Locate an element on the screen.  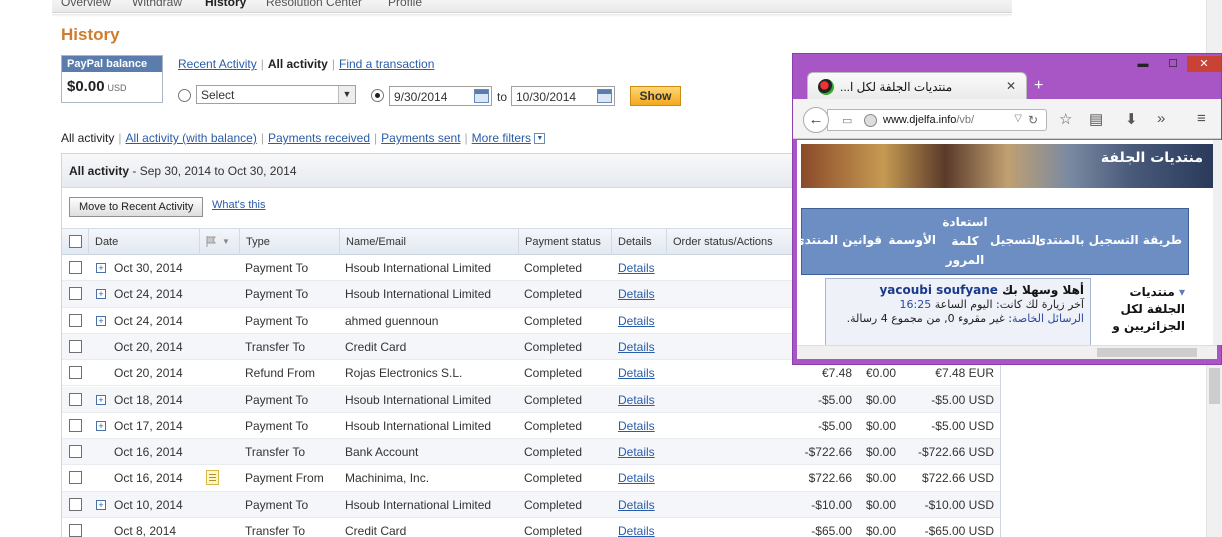
forum-nav-registration-guide: طريقة التسجيل بالمنتدى is located at coordinates (1108, 240).